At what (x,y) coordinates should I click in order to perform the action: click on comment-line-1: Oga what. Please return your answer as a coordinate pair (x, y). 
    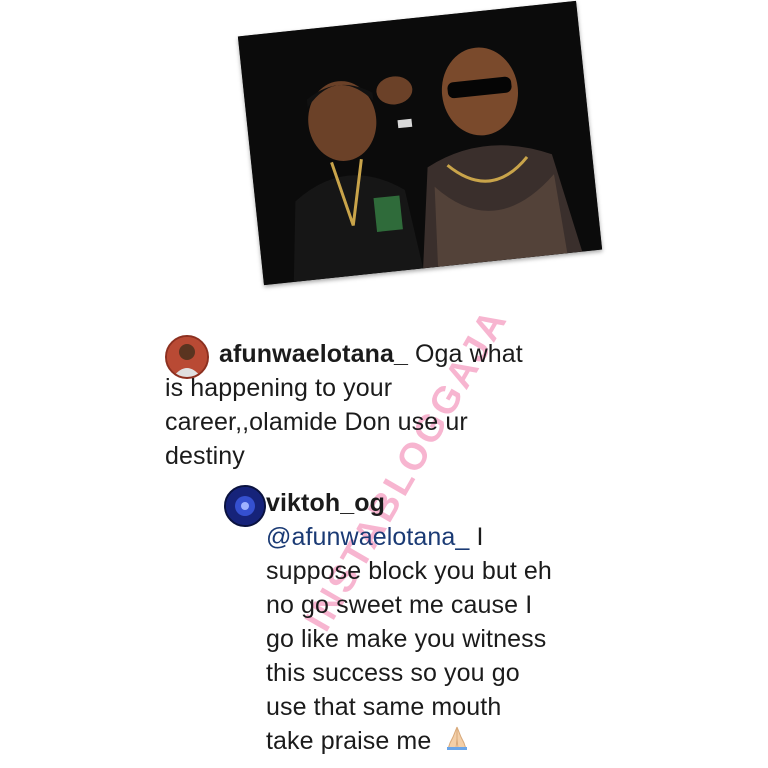
    Looking at the image, I should click on (469, 354).